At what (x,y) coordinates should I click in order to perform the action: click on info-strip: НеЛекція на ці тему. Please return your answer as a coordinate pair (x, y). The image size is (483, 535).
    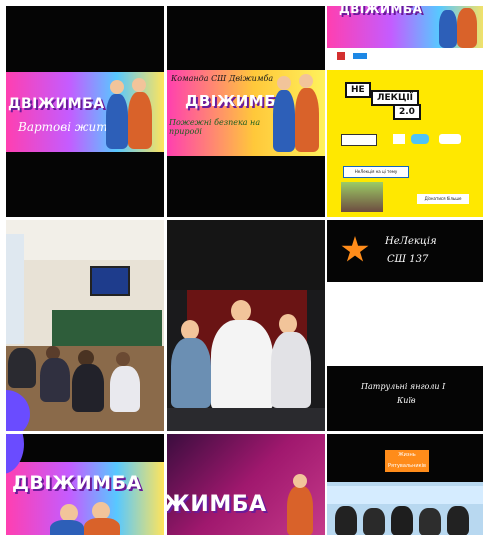
    Looking at the image, I should click on (376, 172).